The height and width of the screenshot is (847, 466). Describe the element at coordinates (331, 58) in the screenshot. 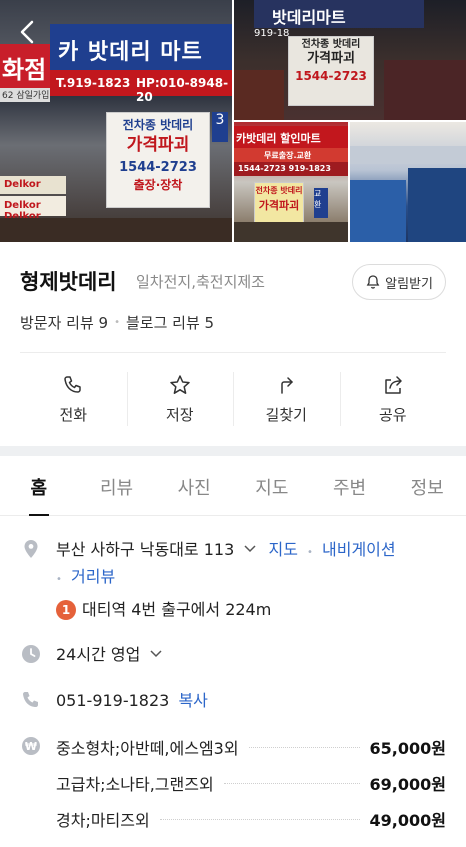

I see `night-banner-line2: 가격파괴` at that location.